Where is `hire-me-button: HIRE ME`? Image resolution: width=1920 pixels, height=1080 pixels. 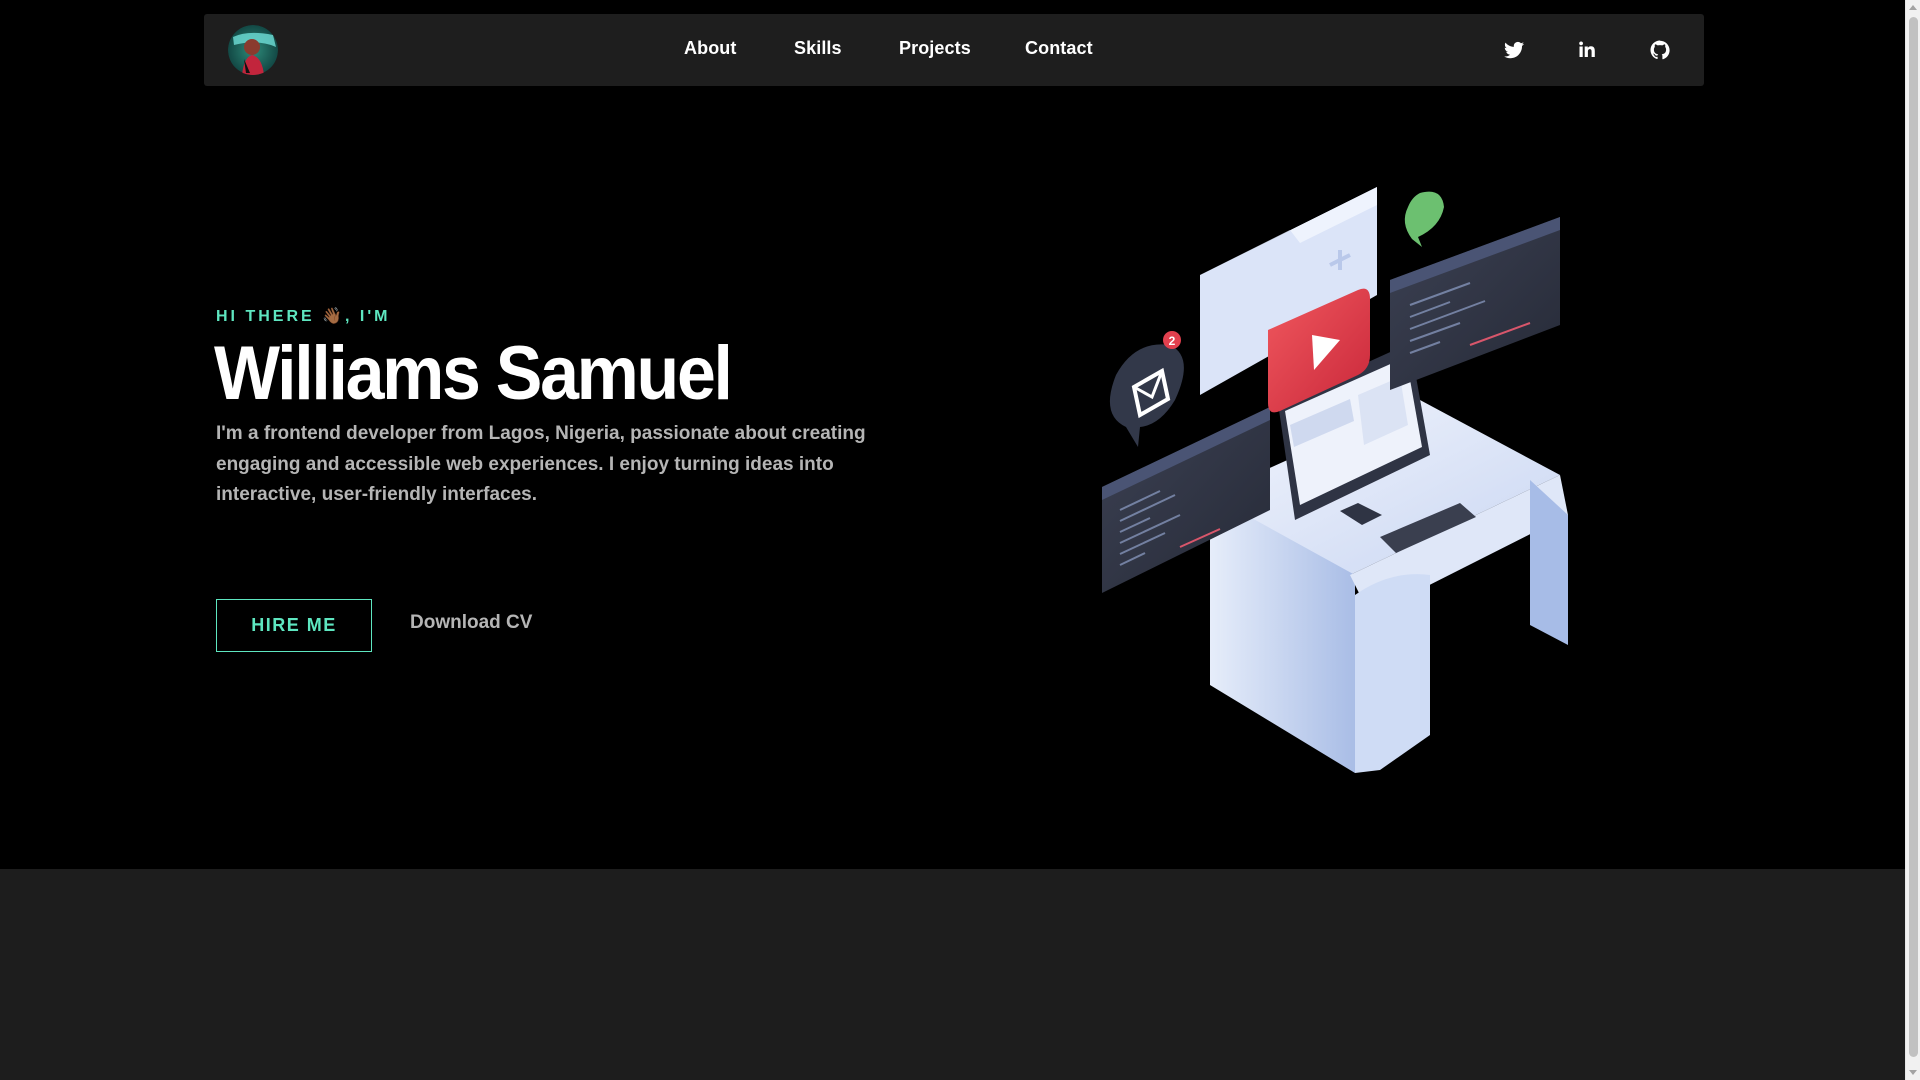 hire-me-button: HIRE ME is located at coordinates (294, 625).